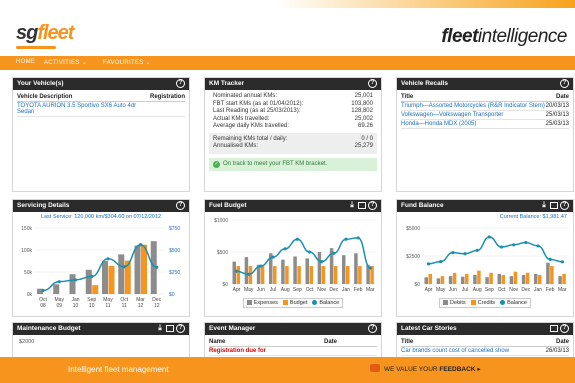 Image resolution: width=575 pixels, height=383 pixels. Describe the element at coordinates (43, 306) in the screenshot. I see `x-tick-label: 08` at that location.